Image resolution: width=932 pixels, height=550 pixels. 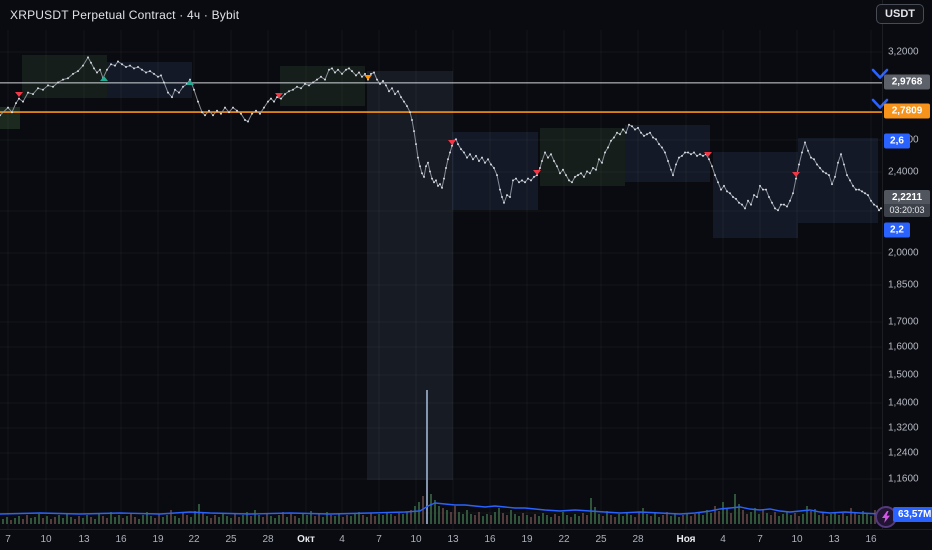 What do you see at coordinates (124, 15) in the screenshot?
I see `symbol-title: XRPUSDT Perpetual Contract · 4ч · Bybit` at bounding box center [124, 15].